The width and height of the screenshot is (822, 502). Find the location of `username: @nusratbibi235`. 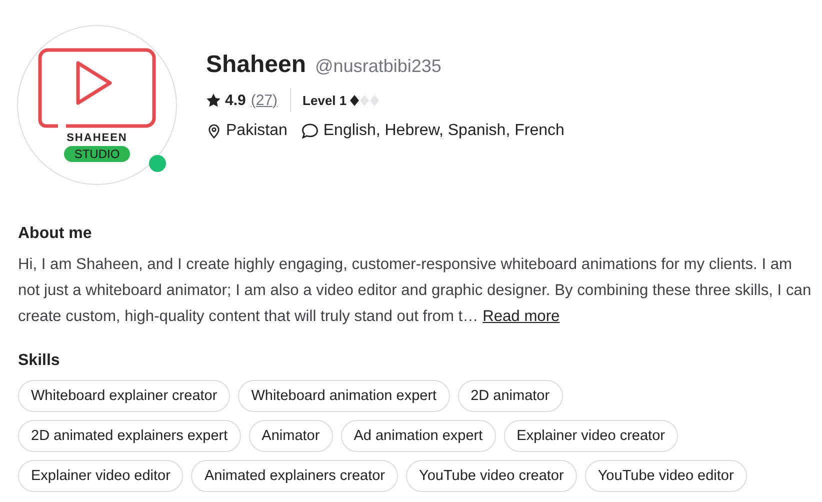

username: @nusratbibi235 is located at coordinates (378, 66).